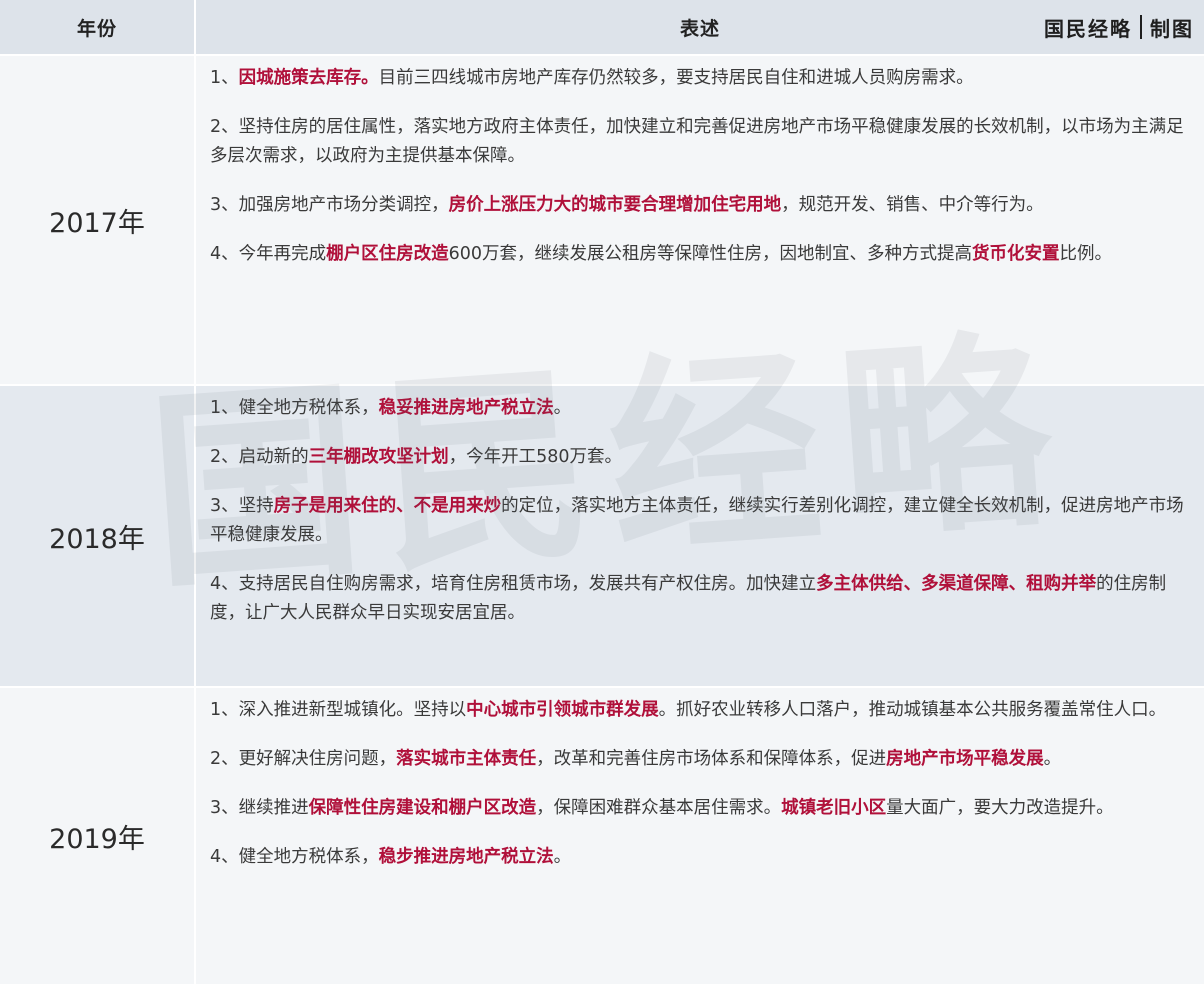 The height and width of the screenshot is (986, 1204). I want to click on item-text: 2、启动新的, so click(259, 457).